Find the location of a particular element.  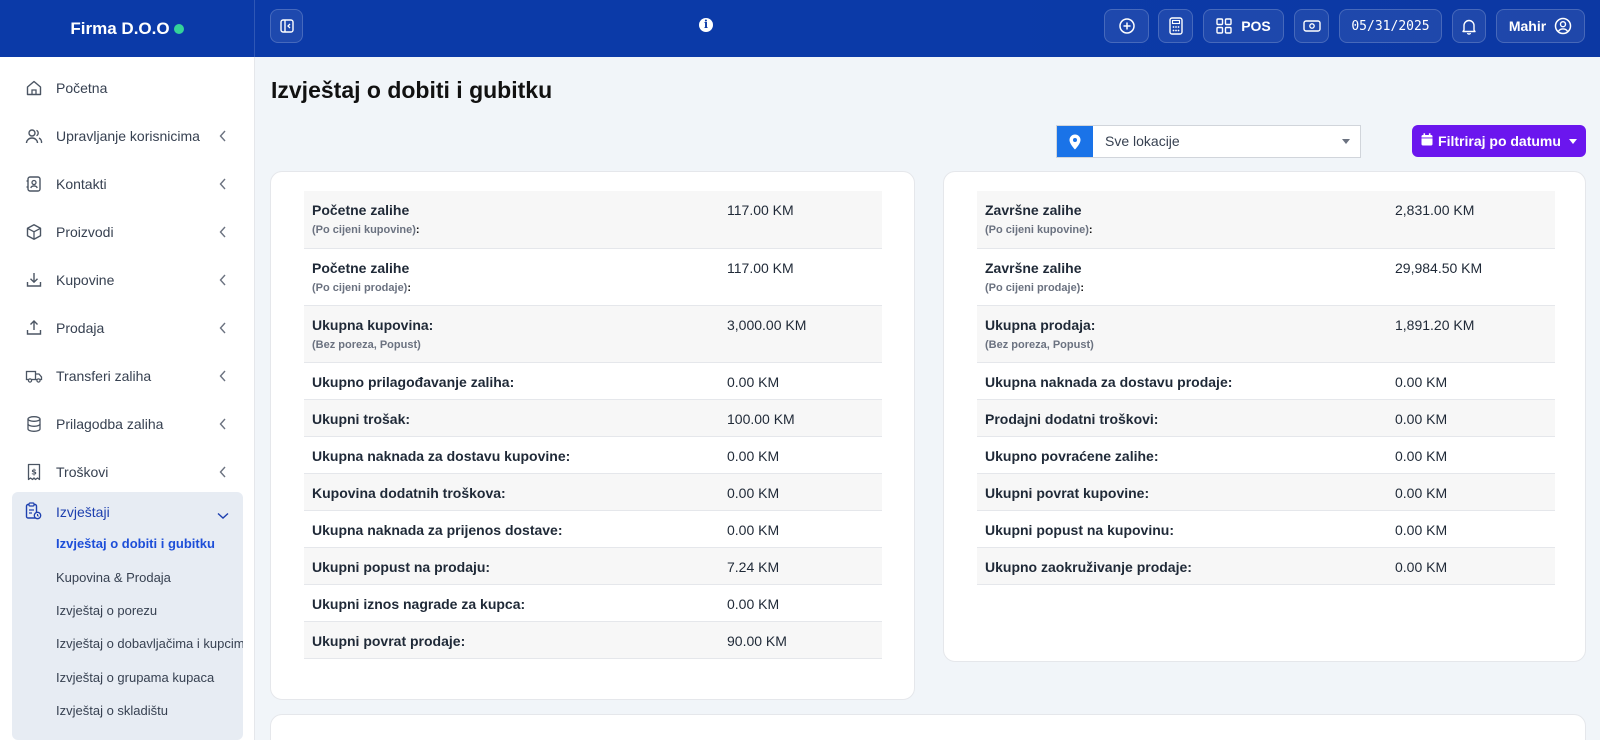

info-icon: i is located at coordinates (706, 25).